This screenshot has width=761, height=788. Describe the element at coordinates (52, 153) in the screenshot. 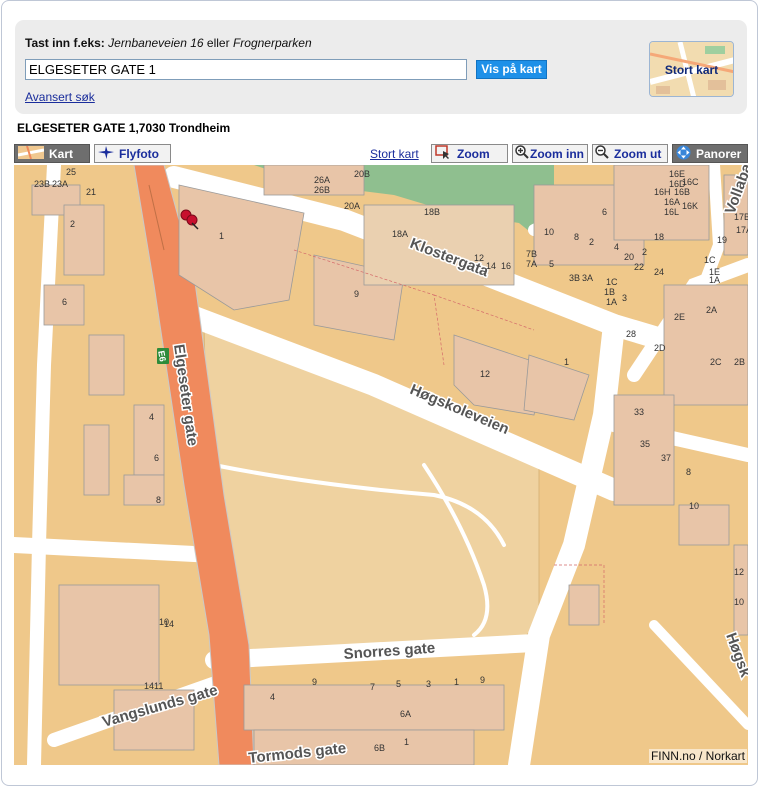

I see `kart-view-button: Kart` at that location.